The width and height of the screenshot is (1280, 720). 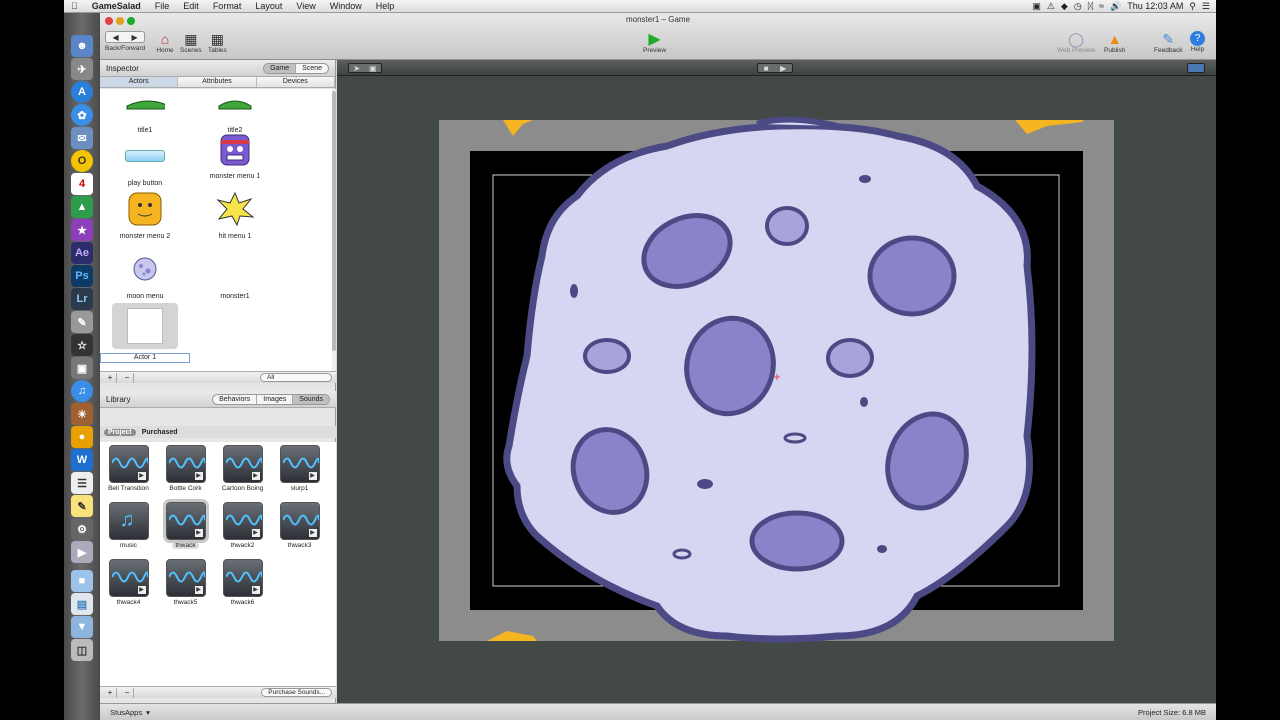 What do you see at coordinates (120, 432) in the screenshot?
I see `subtab-project: Project` at bounding box center [120, 432].